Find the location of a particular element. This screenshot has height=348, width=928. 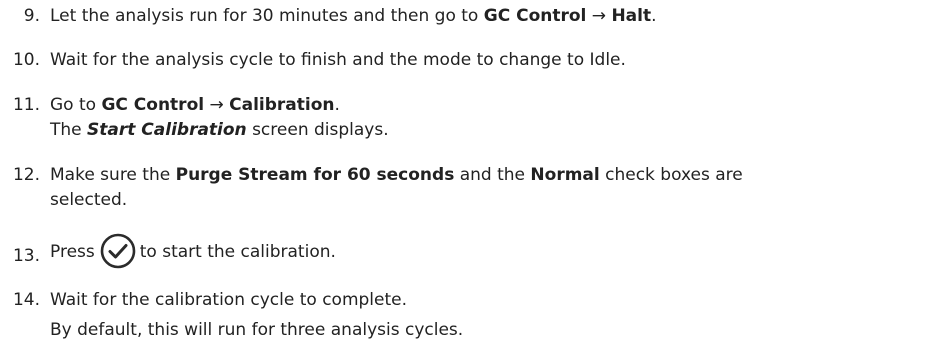

checkmark-circle-icon is located at coordinates (118, 251).